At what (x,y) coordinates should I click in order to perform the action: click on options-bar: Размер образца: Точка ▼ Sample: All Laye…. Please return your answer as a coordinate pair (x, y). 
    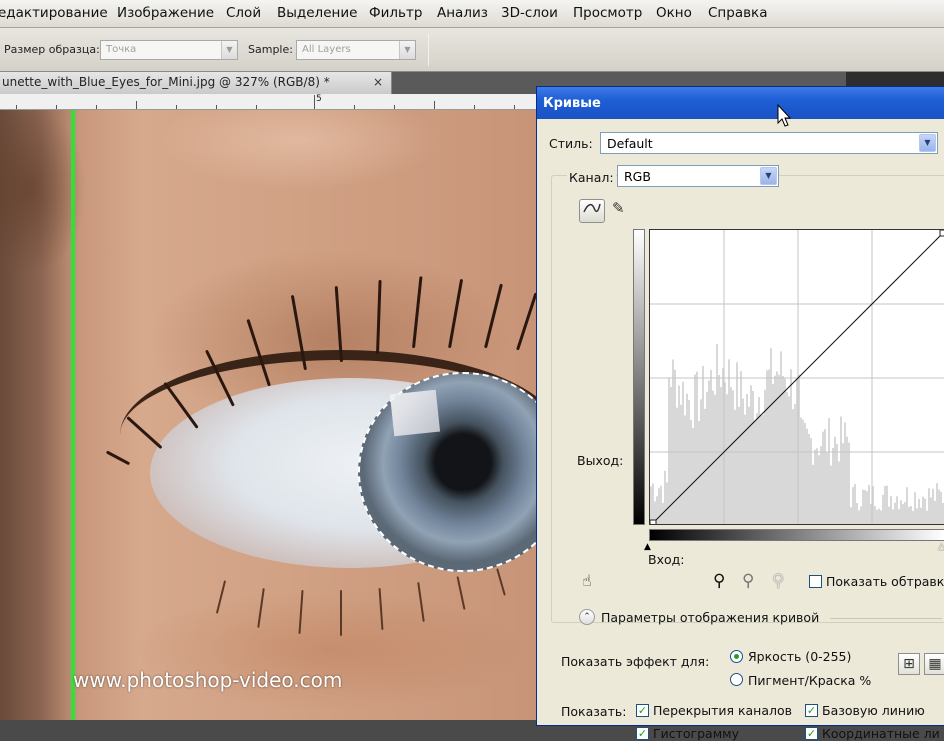
    Looking at the image, I should click on (472, 50).